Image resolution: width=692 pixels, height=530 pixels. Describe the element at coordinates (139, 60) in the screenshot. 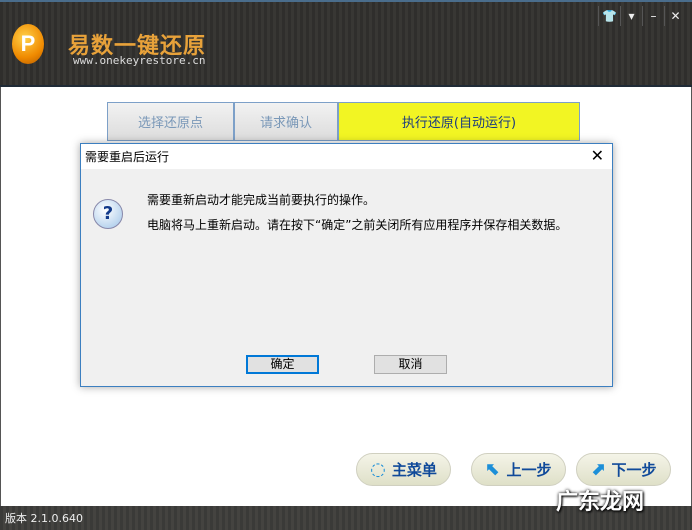

I see `app-url: www.onekeyrestore.cn` at that location.